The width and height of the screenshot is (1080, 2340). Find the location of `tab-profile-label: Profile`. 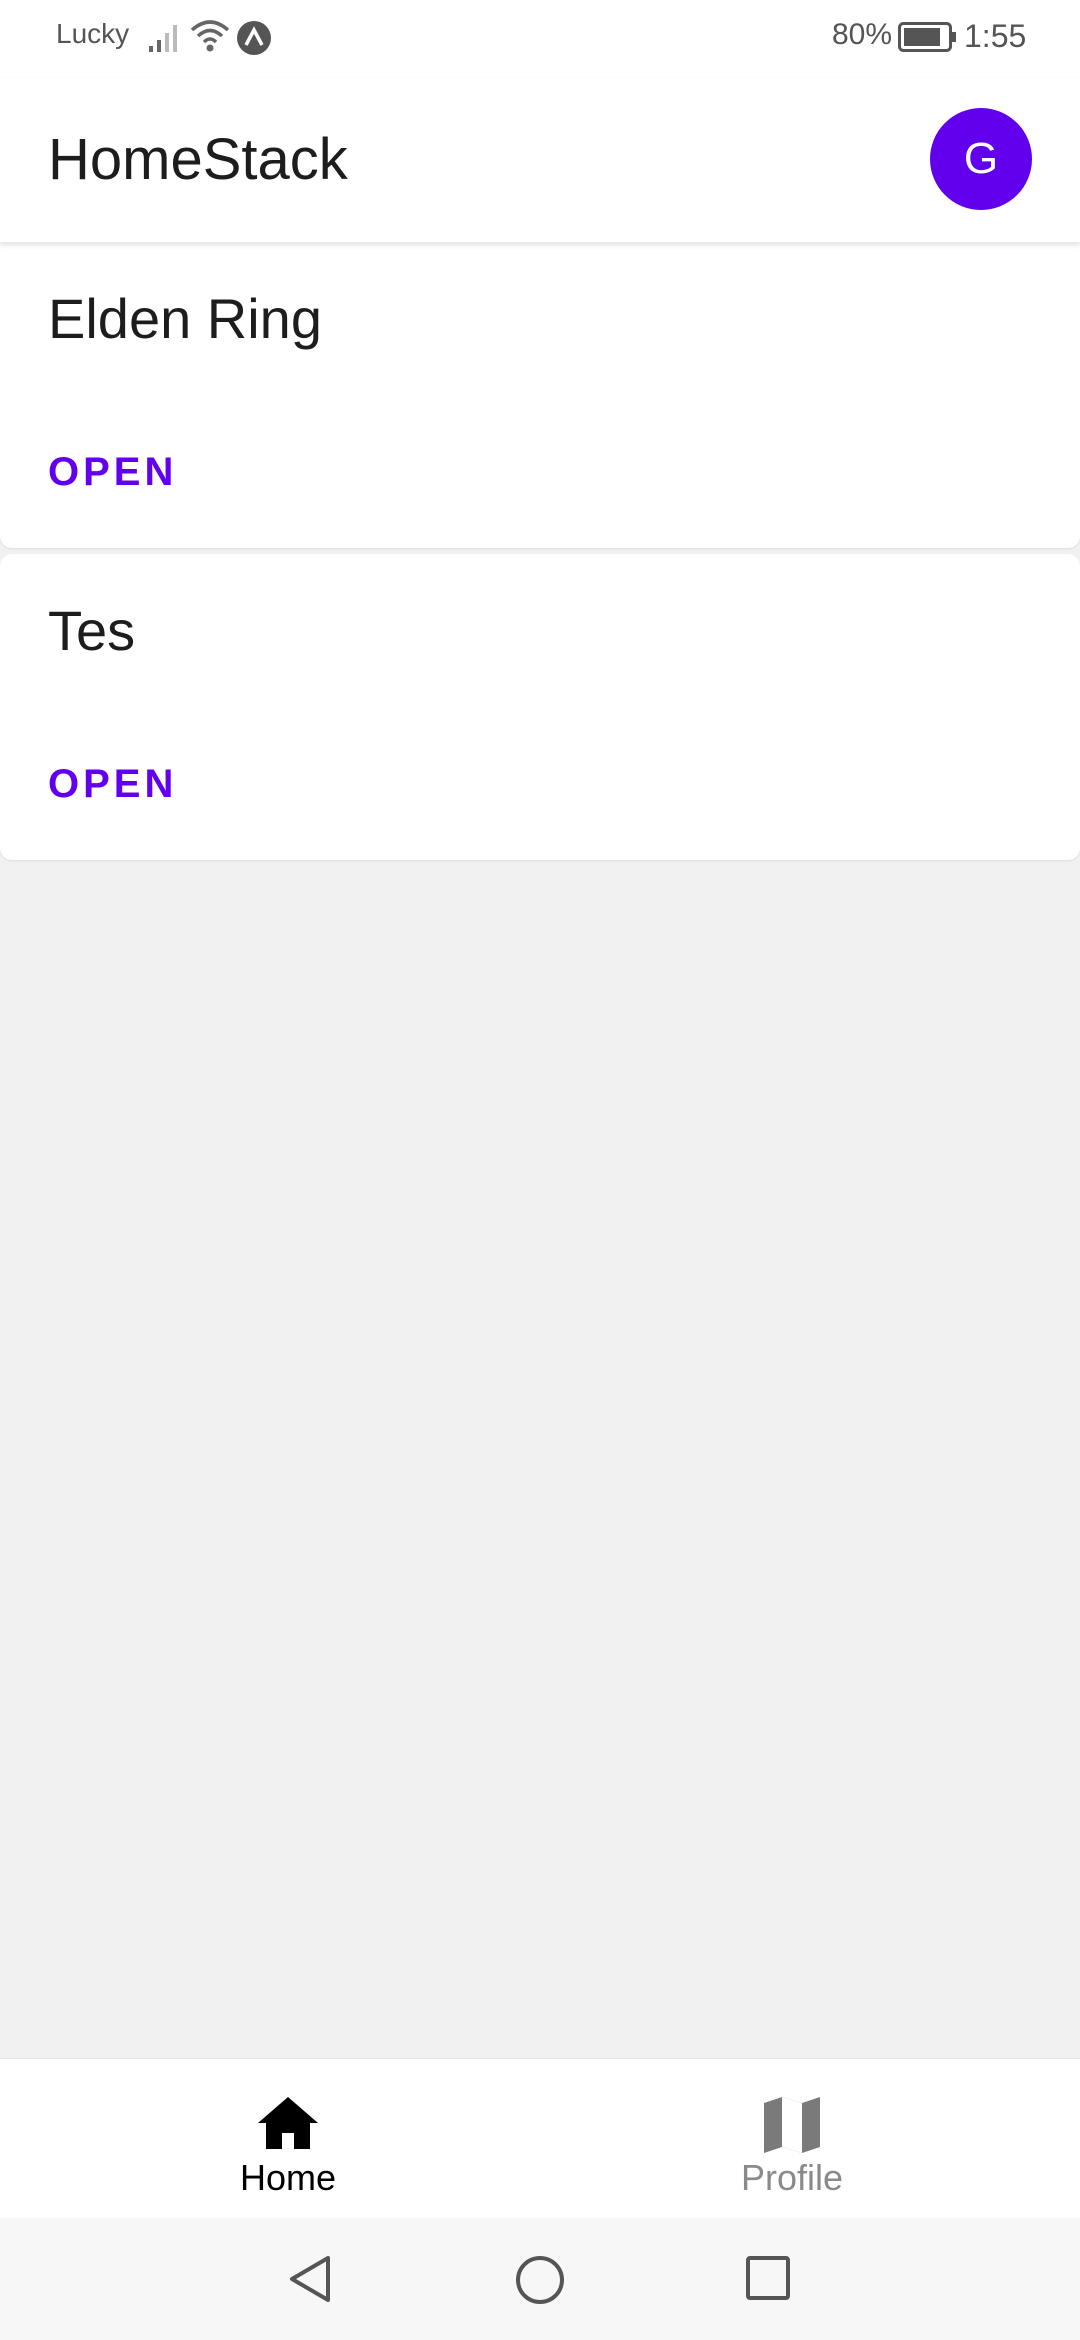

tab-profile-label: Profile is located at coordinates (792, 2177).